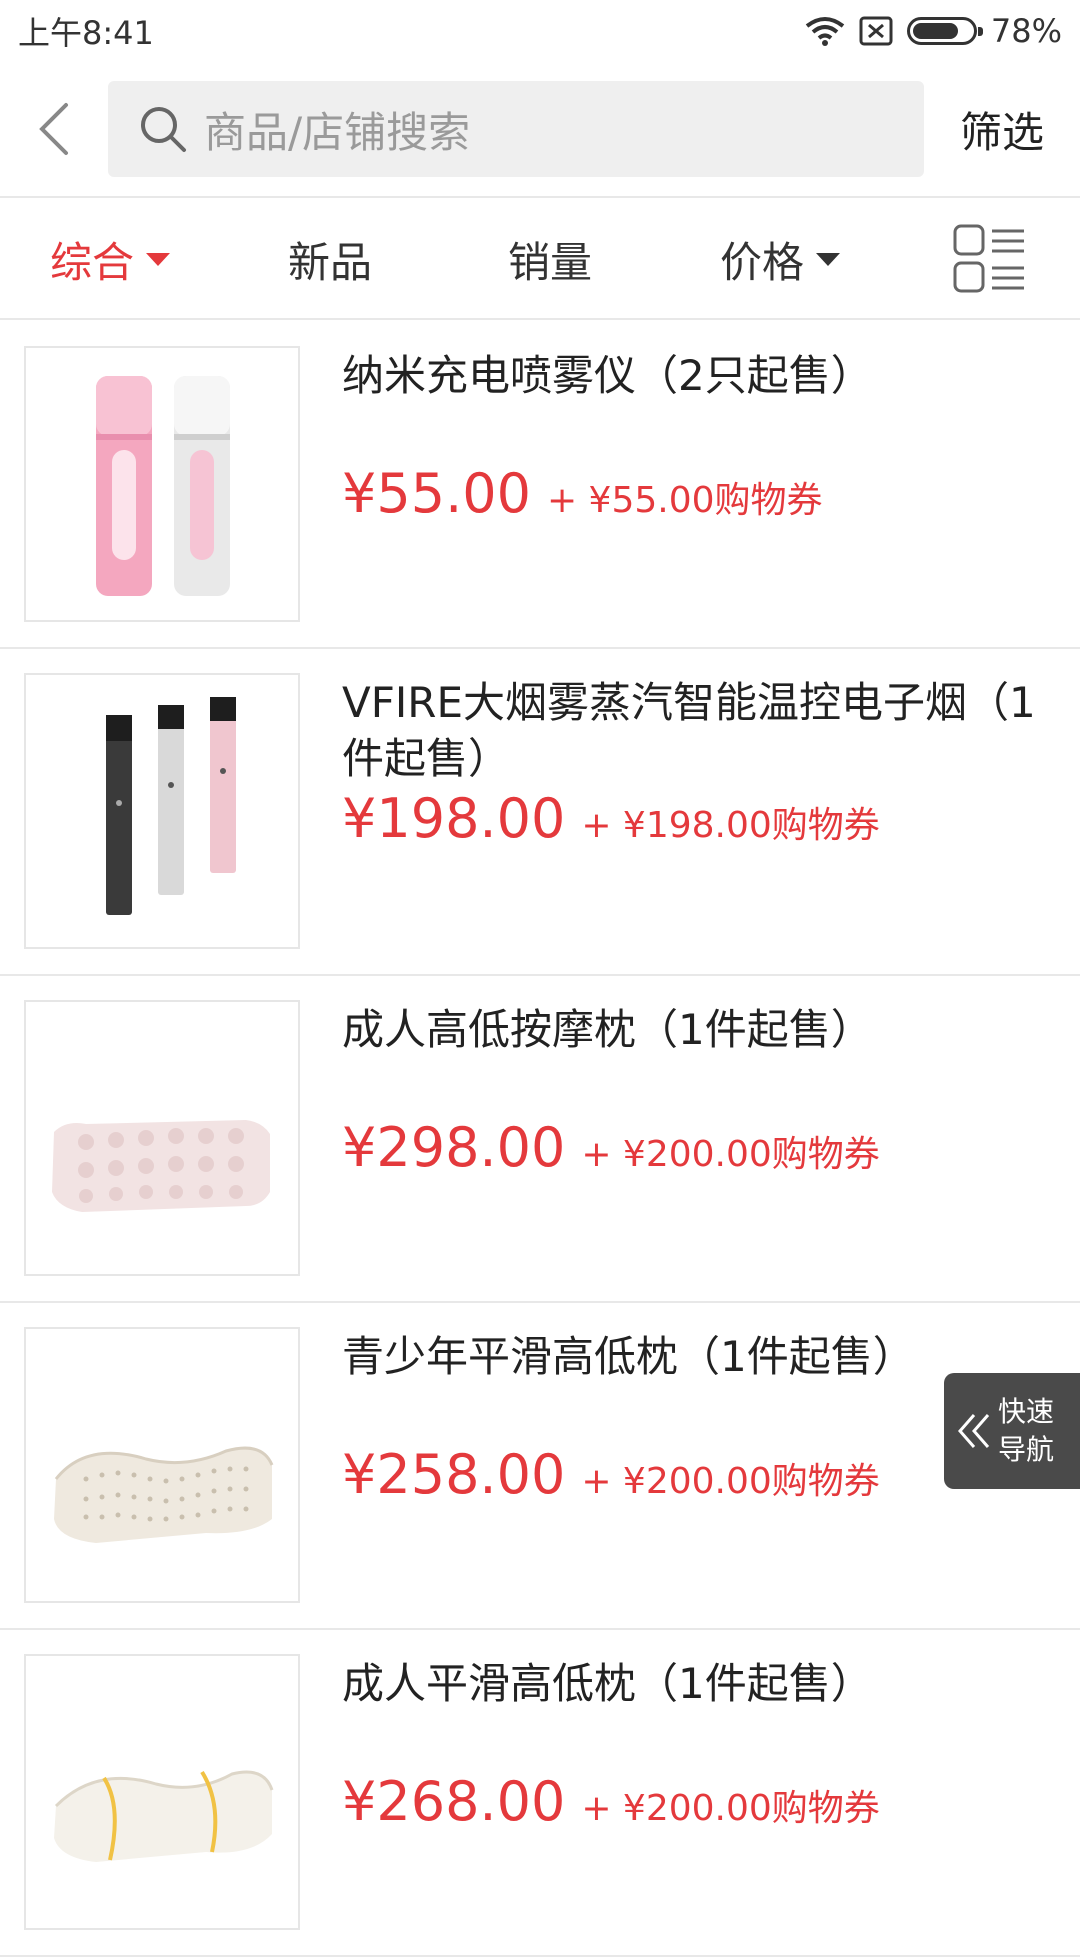  What do you see at coordinates (944, 31) in the screenshot?
I see `battery-icon` at bounding box center [944, 31].